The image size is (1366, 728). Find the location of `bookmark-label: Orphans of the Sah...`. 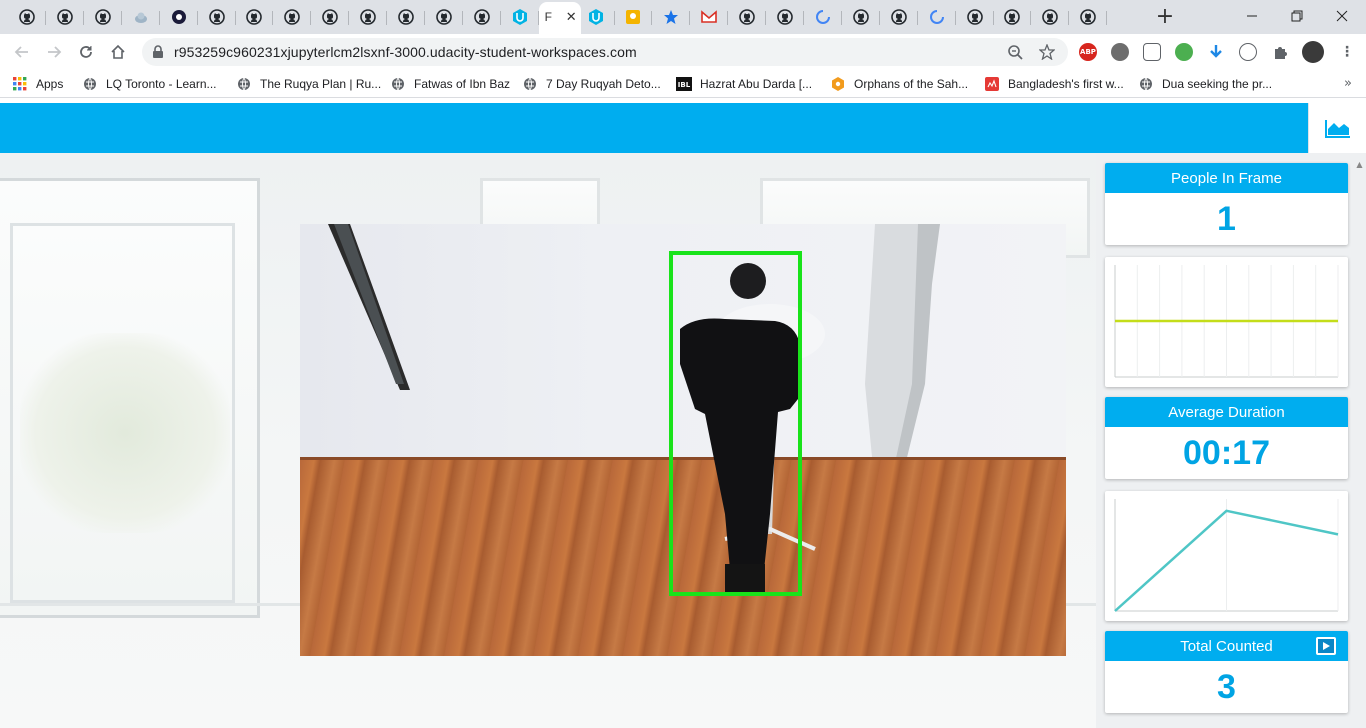

bookmark-label: Orphans of the Sah... is located at coordinates (911, 84).